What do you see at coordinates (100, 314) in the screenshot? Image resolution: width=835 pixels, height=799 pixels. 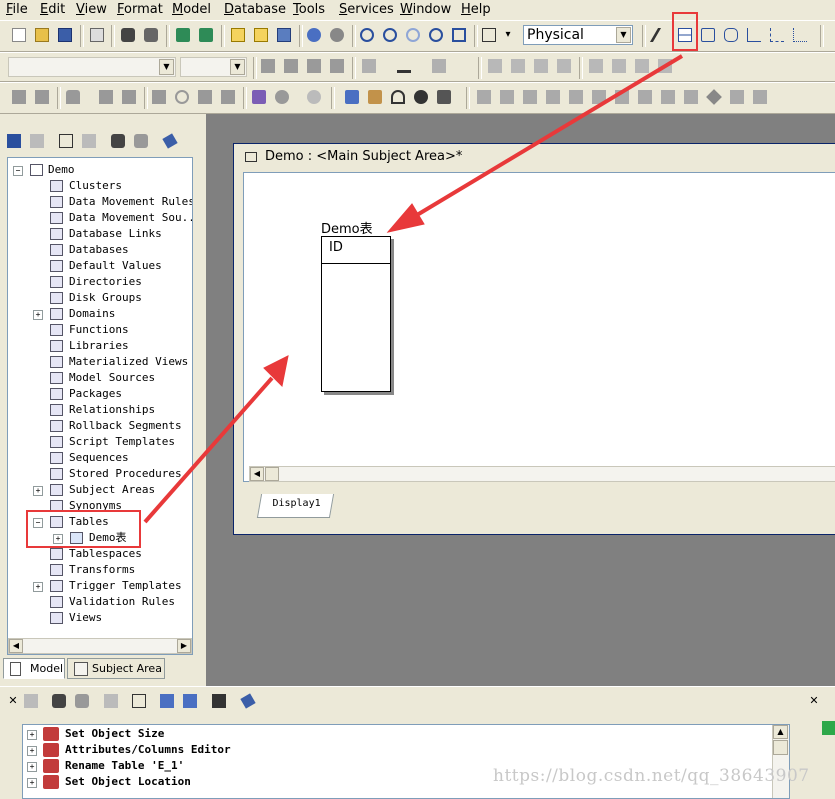 I see `tree-item: + Domains` at bounding box center [100, 314].